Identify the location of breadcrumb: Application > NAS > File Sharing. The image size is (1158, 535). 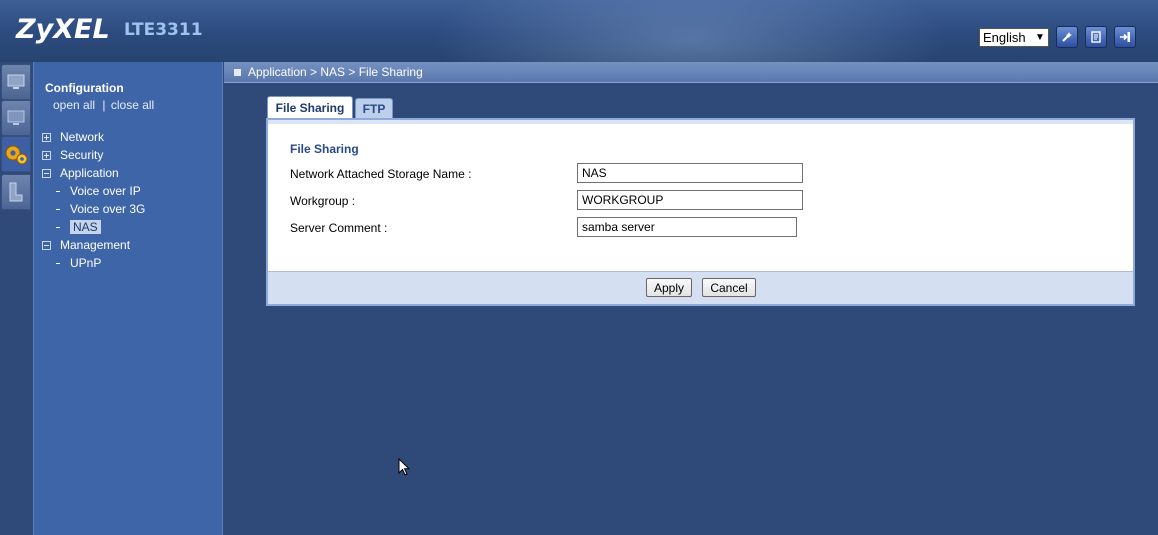
(691, 72).